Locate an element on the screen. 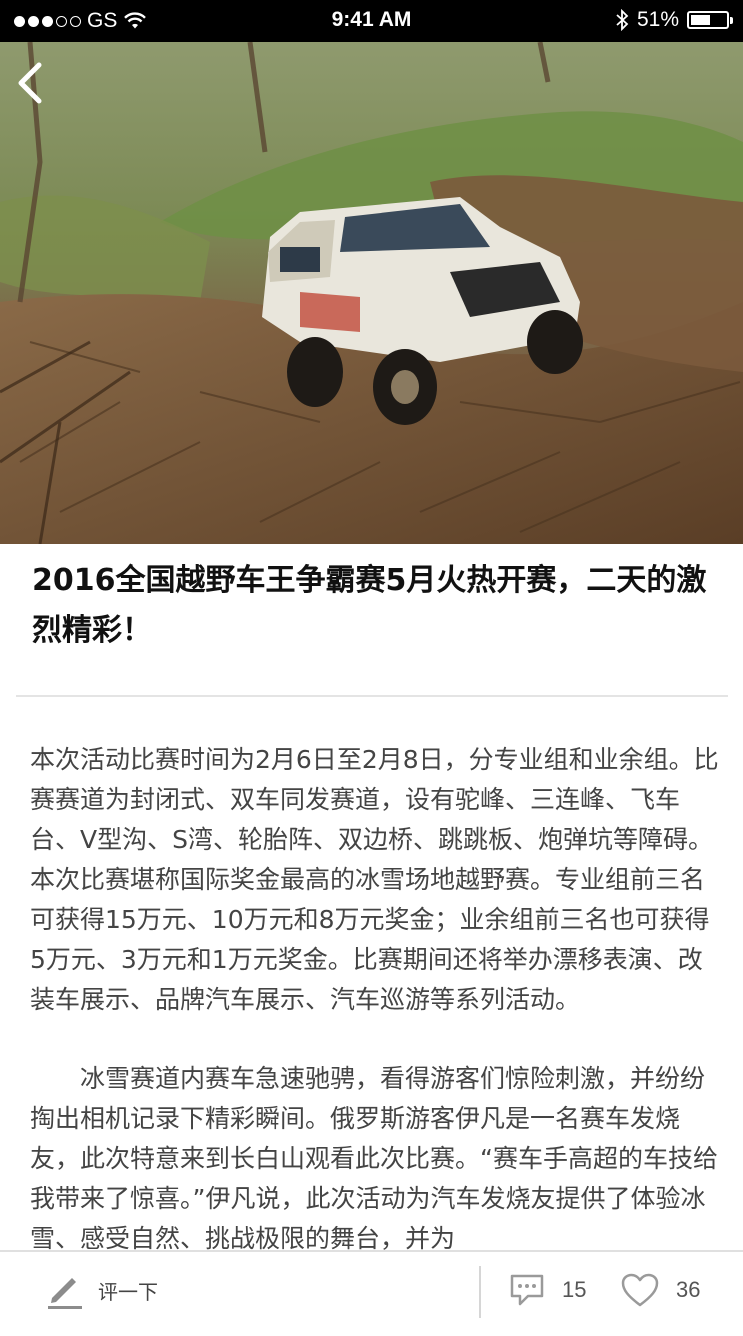 This screenshot has width=743, height=1336. bluetooth-icon is located at coordinates (622, 20).